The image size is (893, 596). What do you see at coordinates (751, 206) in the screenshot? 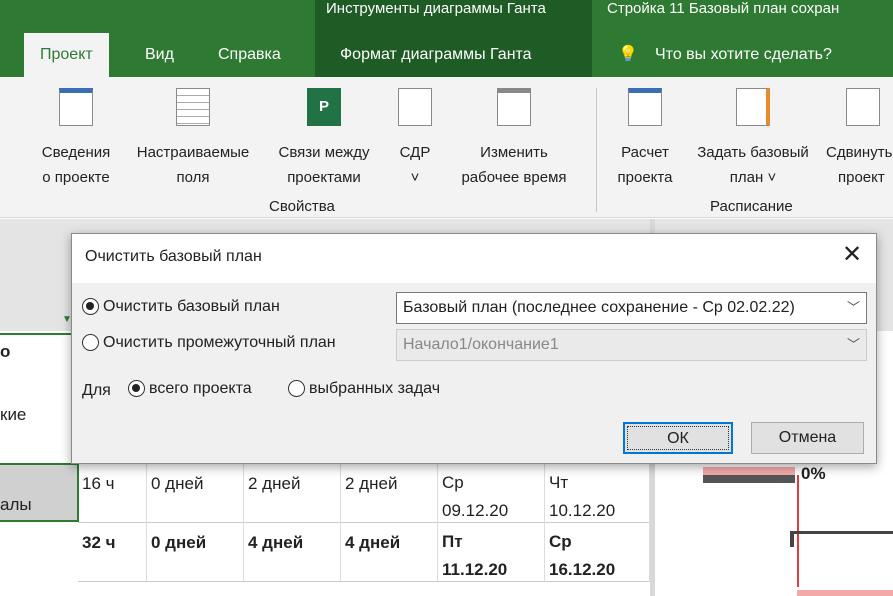
I see `group-schedule: Расписание` at bounding box center [751, 206].